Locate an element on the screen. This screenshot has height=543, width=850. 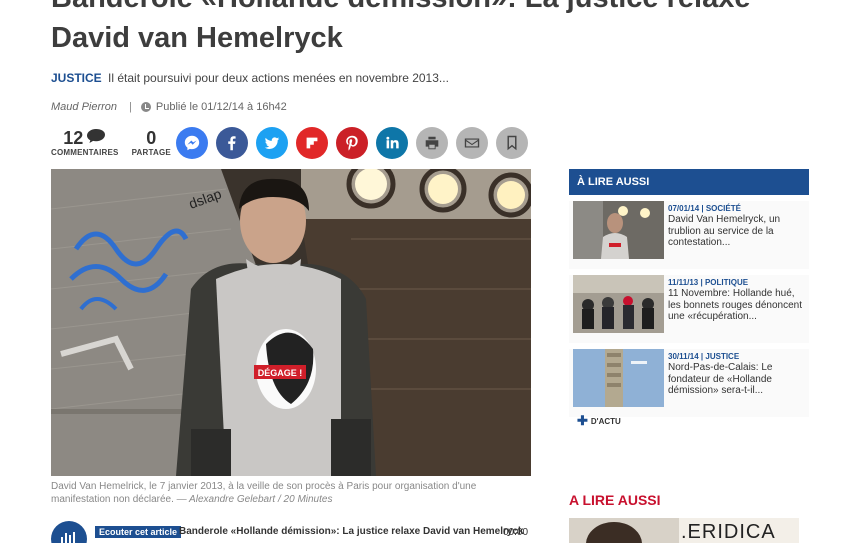
pinterest-share-button is located at coordinates (352, 143).